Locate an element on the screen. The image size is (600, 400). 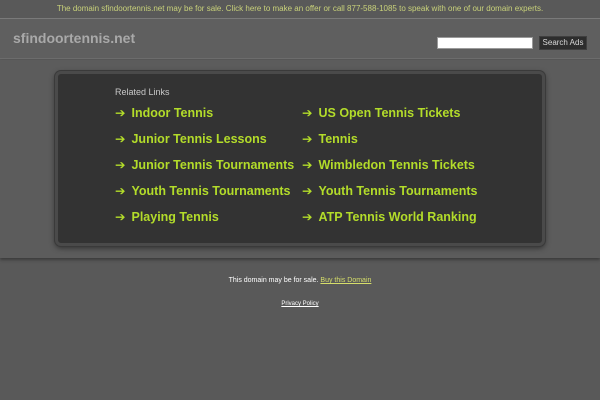
related-link: ➔ Indoor Tennis is located at coordinates (164, 113).